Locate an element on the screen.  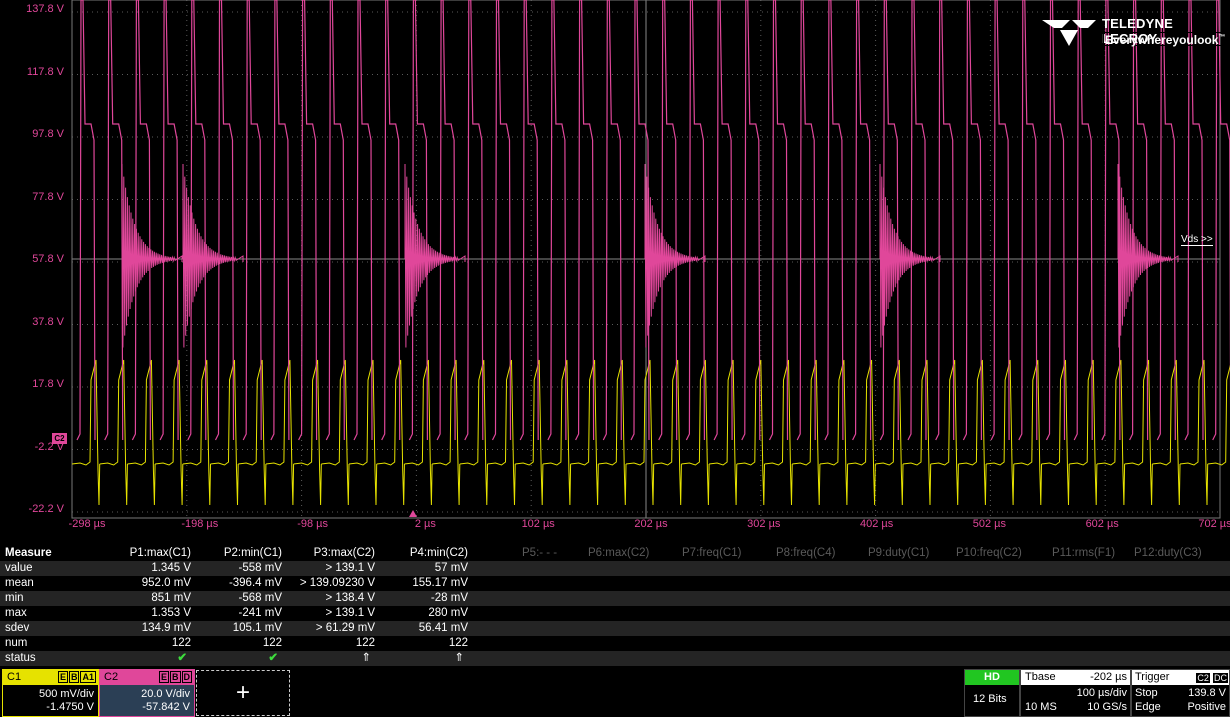
x-tick-label: -198 µs is located at coordinates (200, 524).